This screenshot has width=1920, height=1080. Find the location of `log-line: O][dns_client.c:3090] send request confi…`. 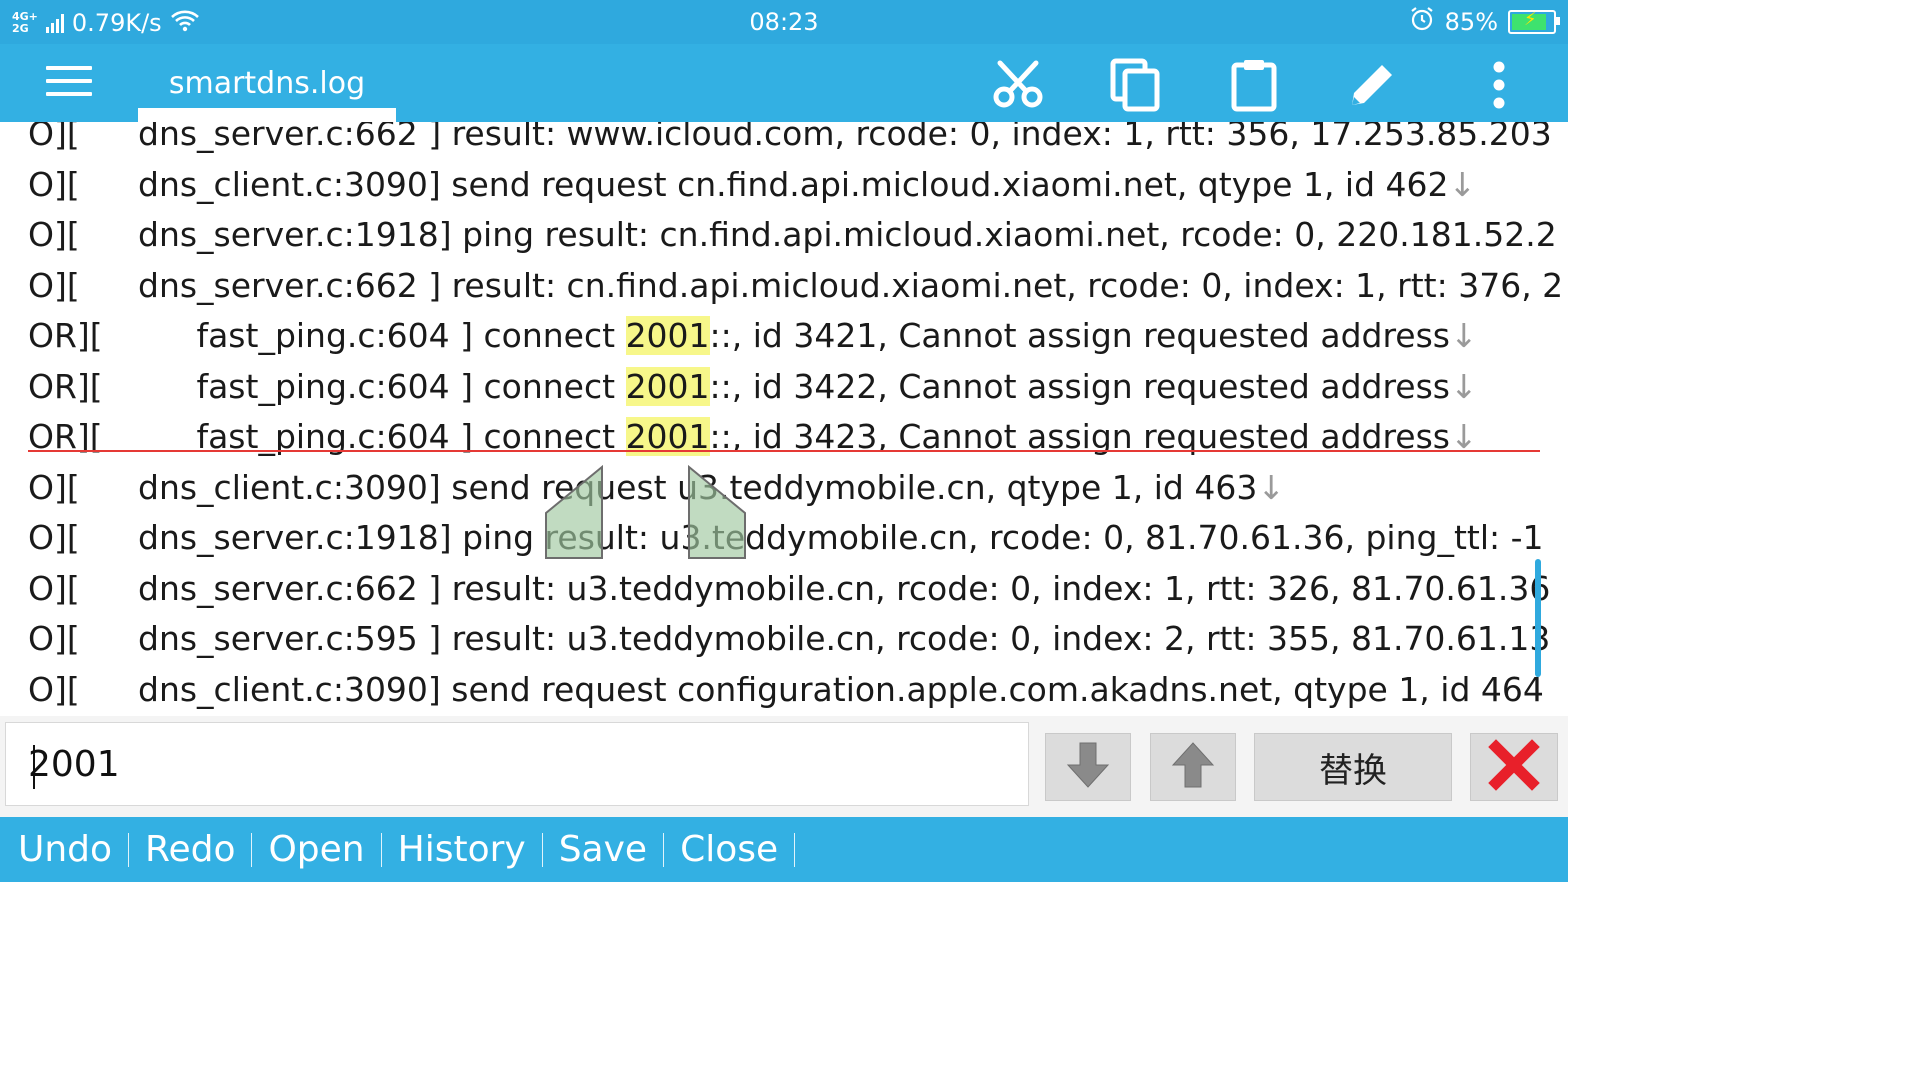

log-line: O][dns_client.c:3090] send request confi… is located at coordinates (786, 689).